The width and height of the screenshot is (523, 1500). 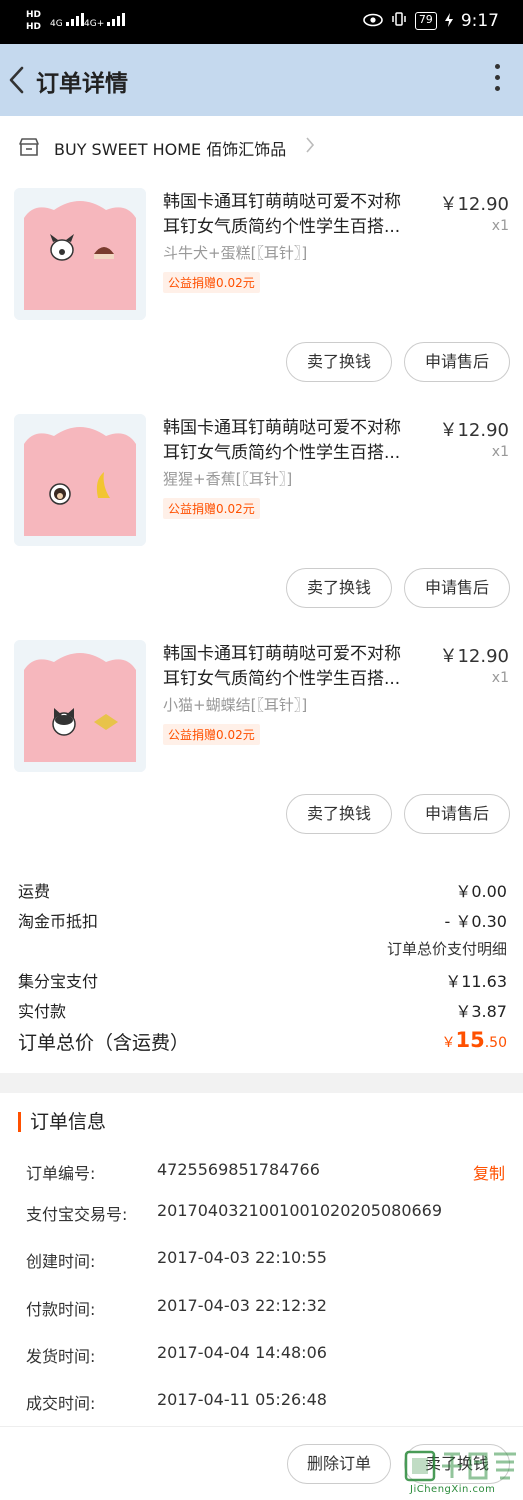 I want to click on order-info-title: 订单信息, so click(x=62, y=1122).